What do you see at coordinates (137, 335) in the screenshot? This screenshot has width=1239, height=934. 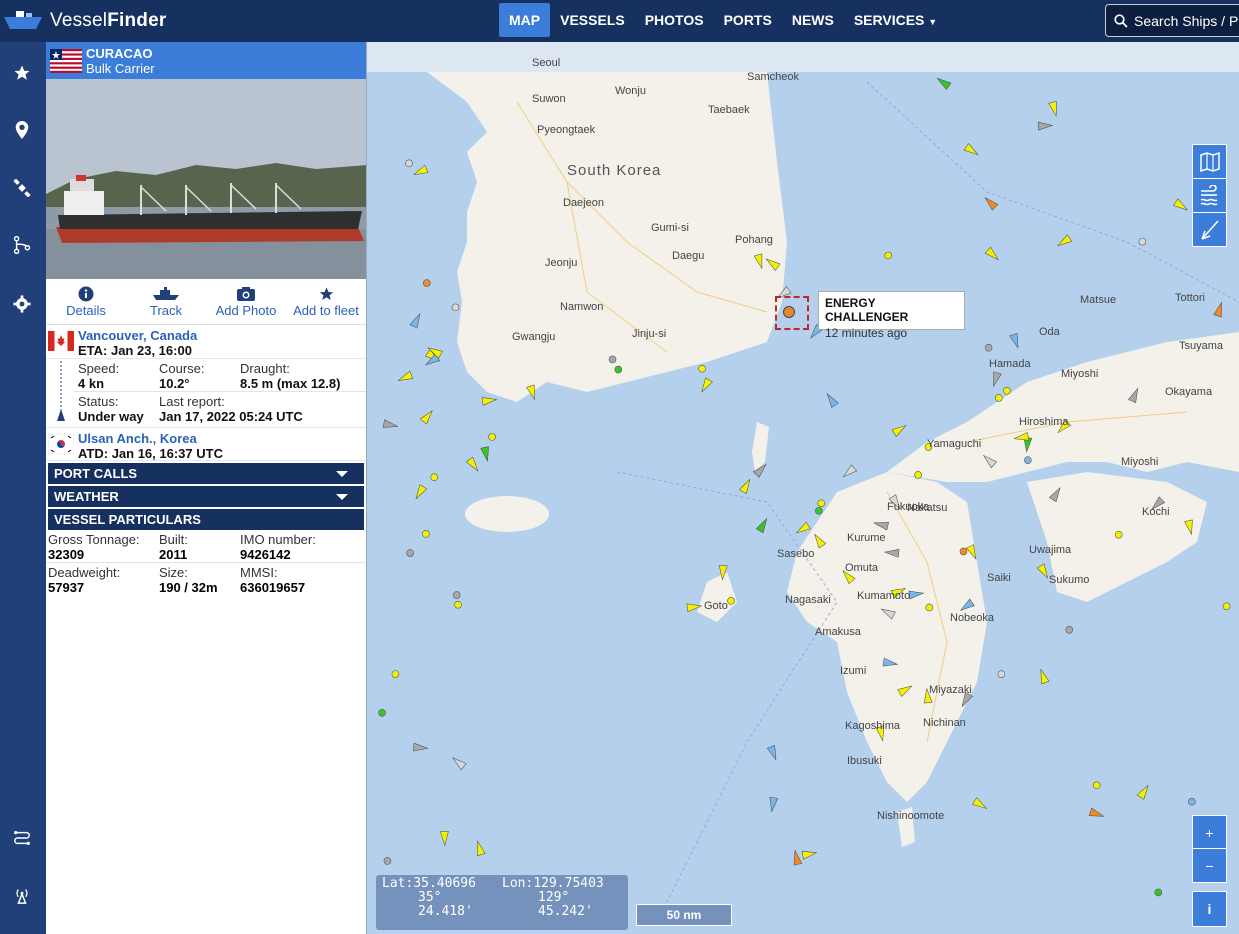 I see `destination-port-link: Vancouver, Canada` at bounding box center [137, 335].